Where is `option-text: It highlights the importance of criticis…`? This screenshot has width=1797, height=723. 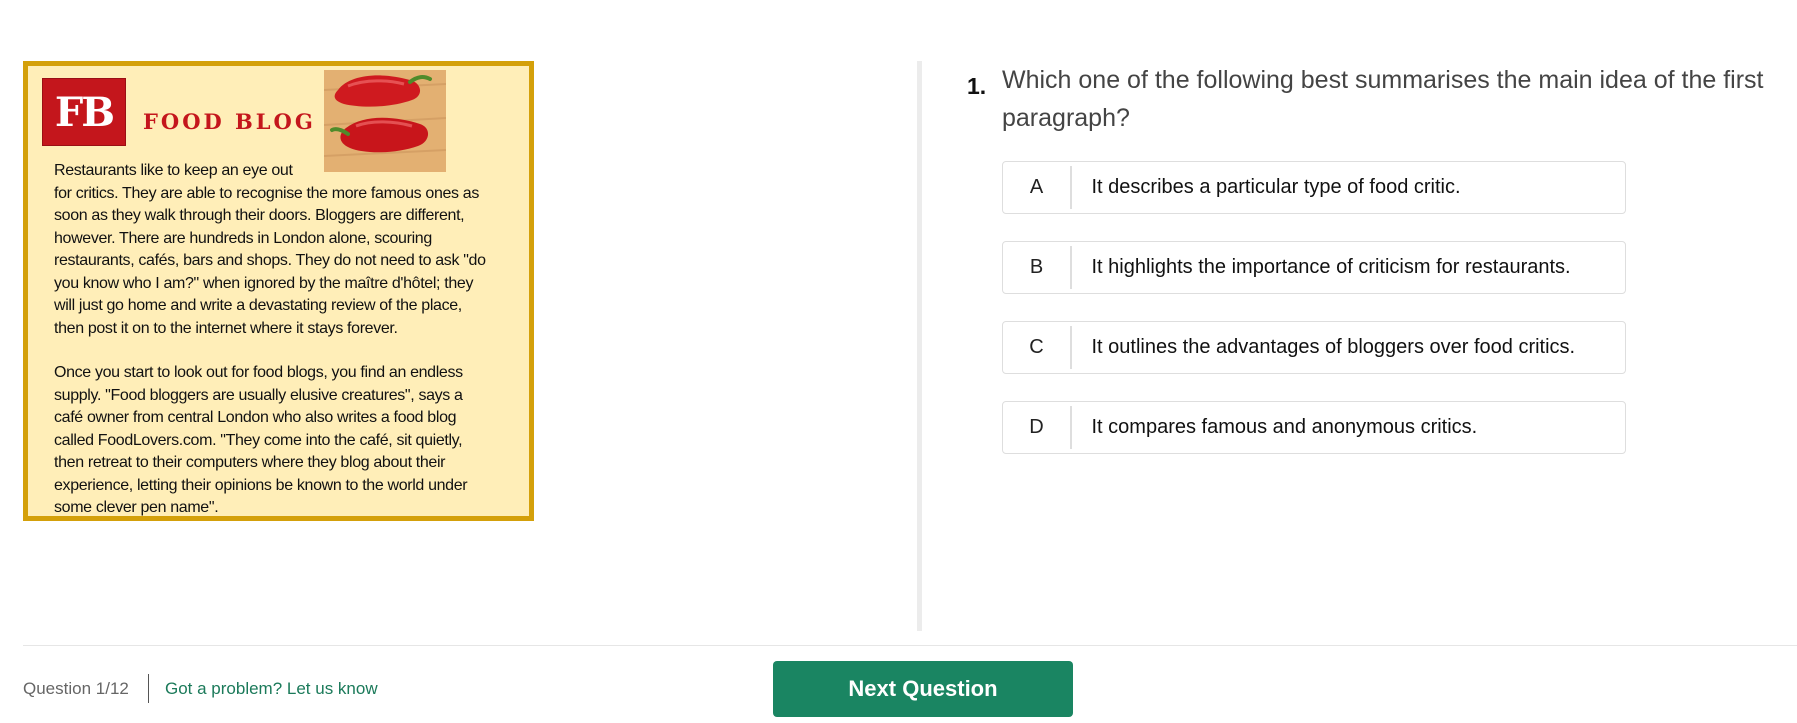 option-text: It highlights the importance of criticis… is located at coordinates (1331, 267).